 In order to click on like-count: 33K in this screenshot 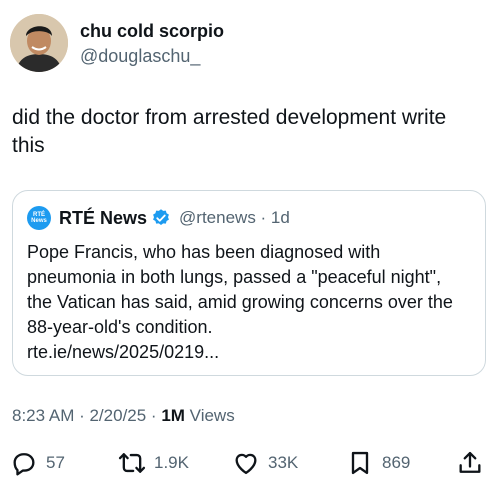, I will do `click(283, 462)`.